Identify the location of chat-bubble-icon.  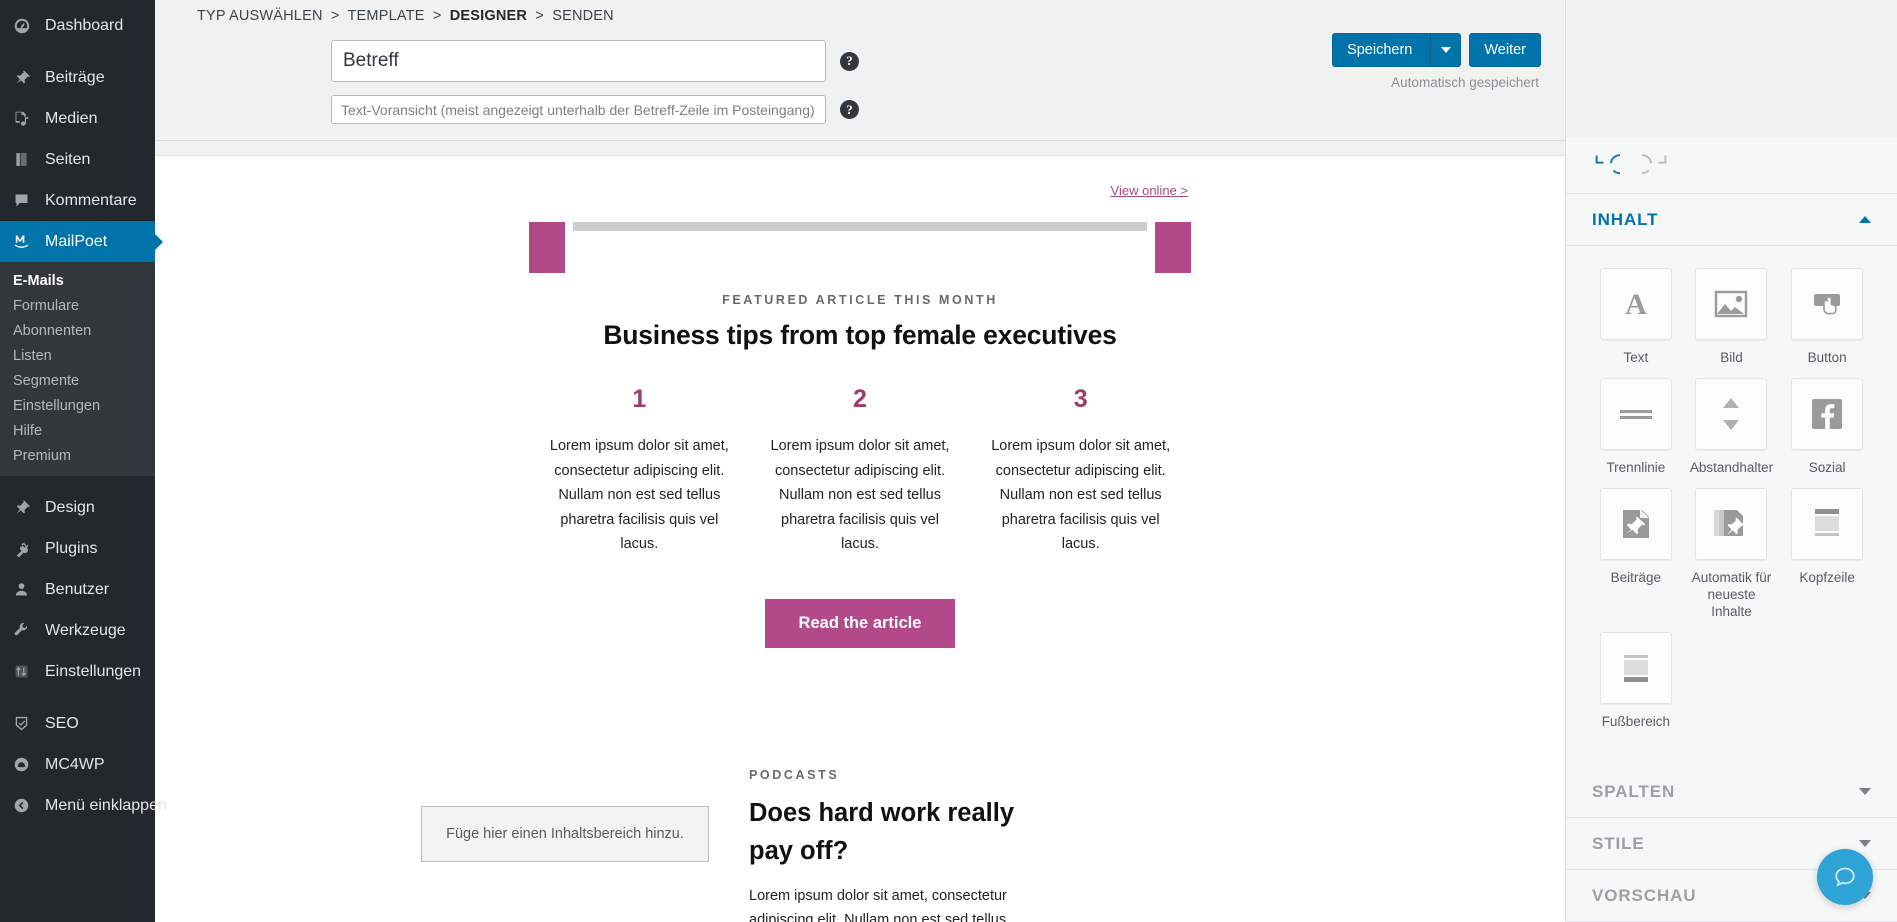
(1845, 877).